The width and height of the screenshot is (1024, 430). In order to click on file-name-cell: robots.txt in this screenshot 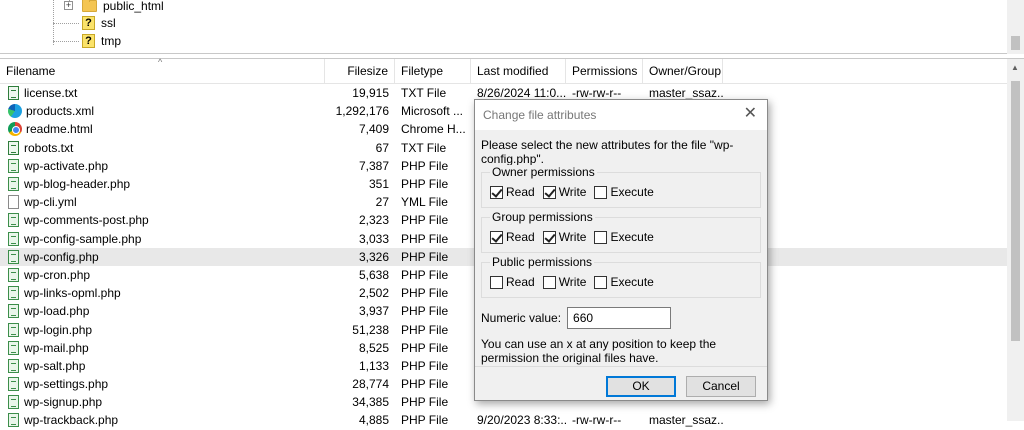, I will do `click(162, 147)`.